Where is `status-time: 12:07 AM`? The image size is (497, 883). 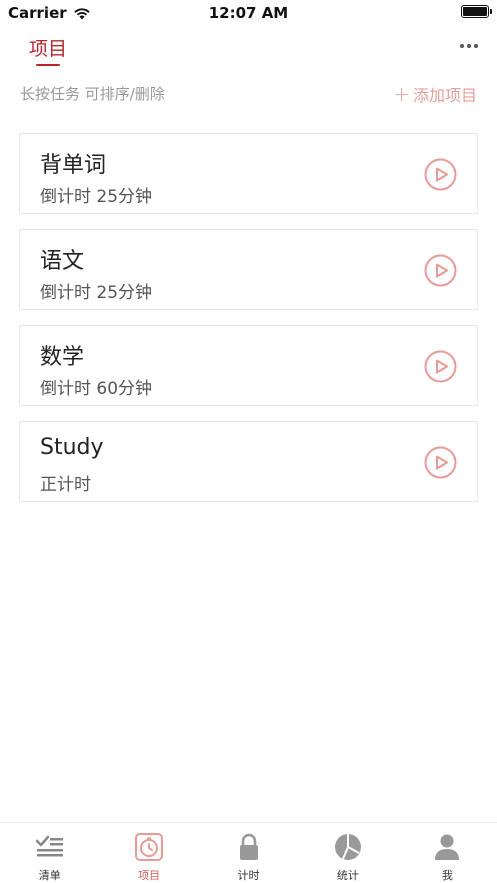 status-time: 12:07 AM is located at coordinates (248, 13).